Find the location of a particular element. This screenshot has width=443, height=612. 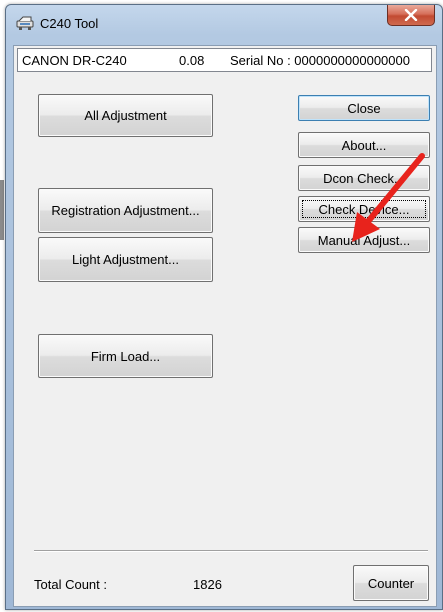

total-count-label: Total Count : is located at coordinates (70, 584).